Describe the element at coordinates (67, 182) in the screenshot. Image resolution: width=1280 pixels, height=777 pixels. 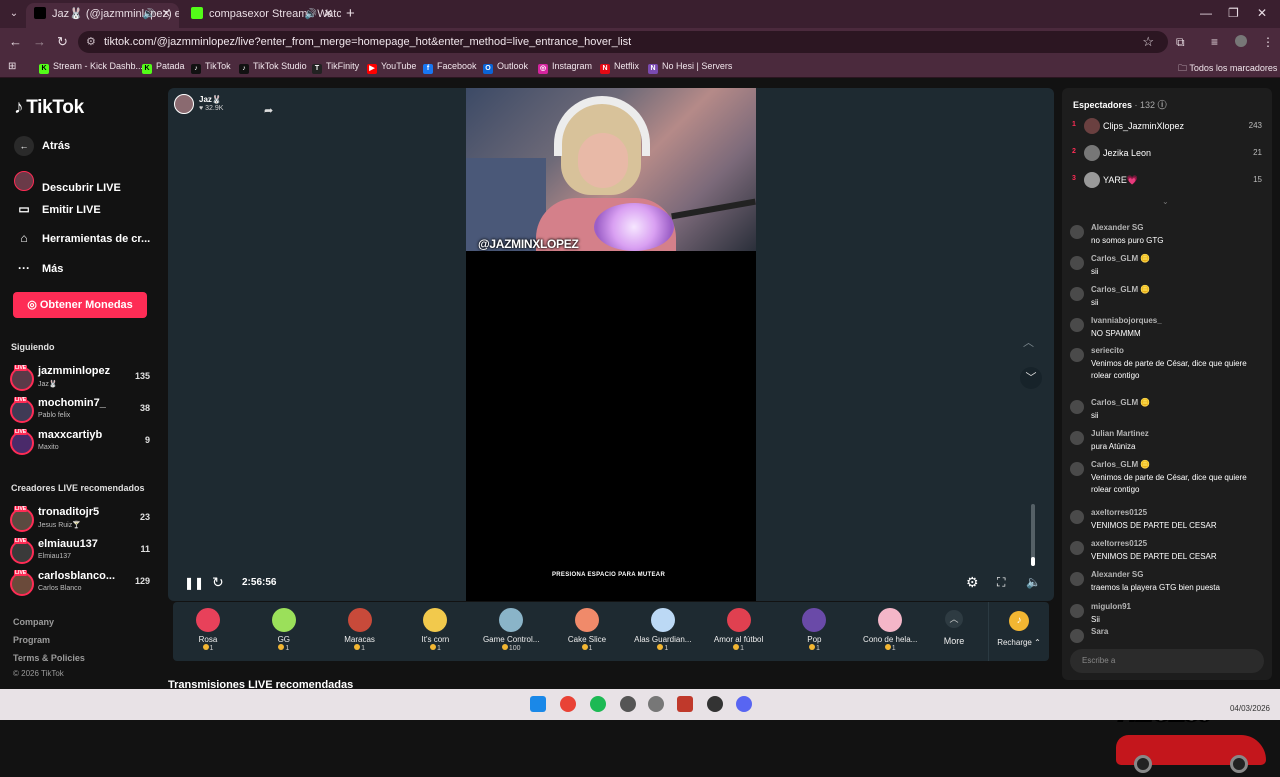
I see `nav-discover-live: Descubrir LIVE` at that location.